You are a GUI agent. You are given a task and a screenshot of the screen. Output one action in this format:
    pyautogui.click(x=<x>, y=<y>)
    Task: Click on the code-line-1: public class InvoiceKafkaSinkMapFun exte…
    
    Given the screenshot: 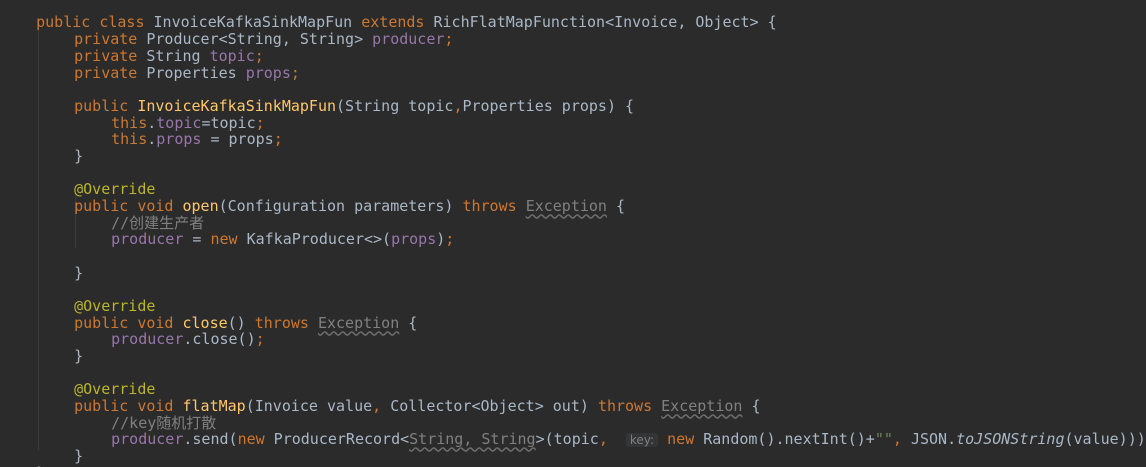 What is the action you would take?
    pyautogui.click(x=406, y=21)
    